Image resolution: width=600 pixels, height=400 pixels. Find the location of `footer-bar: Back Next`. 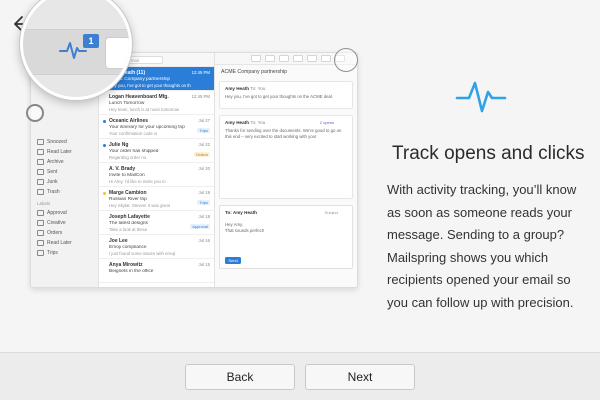

footer-bar: Back Next is located at coordinates (300, 376).